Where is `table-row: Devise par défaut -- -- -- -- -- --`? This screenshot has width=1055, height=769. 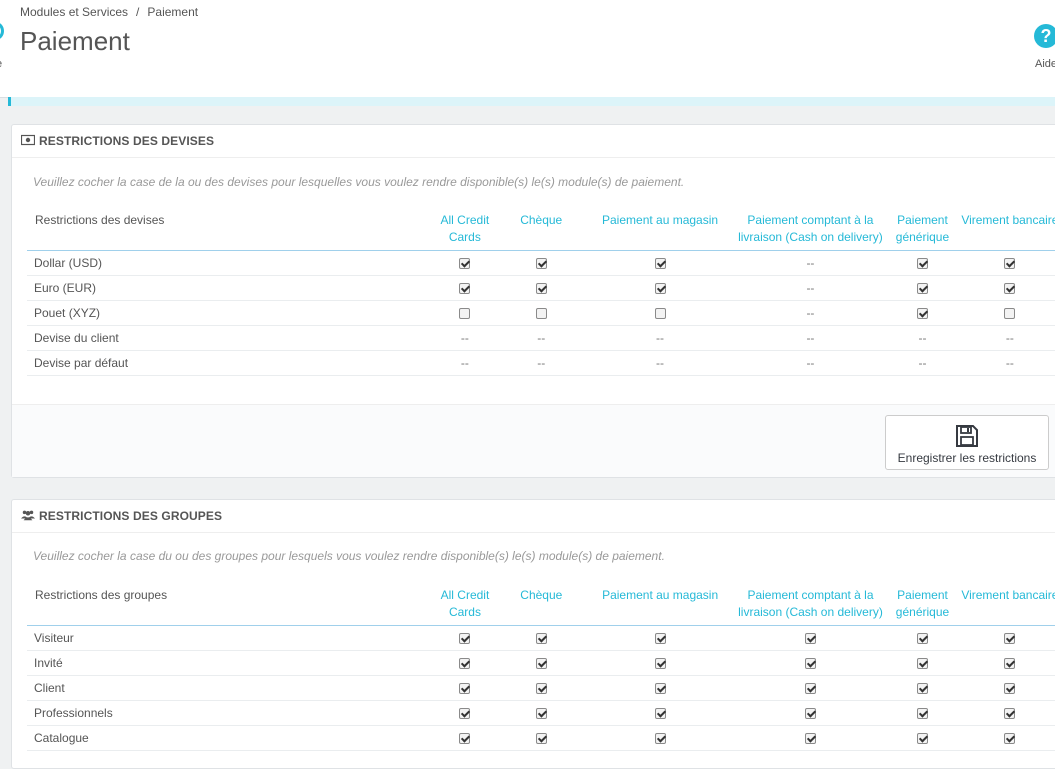
table-row: Devise par défaut -- -- -- -- -- -- is located at coordinates (541, 363).